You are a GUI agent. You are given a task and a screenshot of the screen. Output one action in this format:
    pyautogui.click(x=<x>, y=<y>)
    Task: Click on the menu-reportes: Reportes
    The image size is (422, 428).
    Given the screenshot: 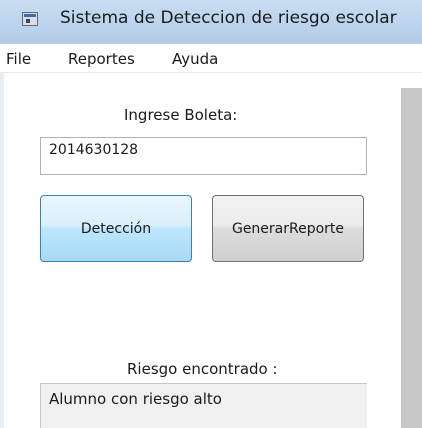 What is the action you would take?
    pyautogui.click(x=101, y=59)
    